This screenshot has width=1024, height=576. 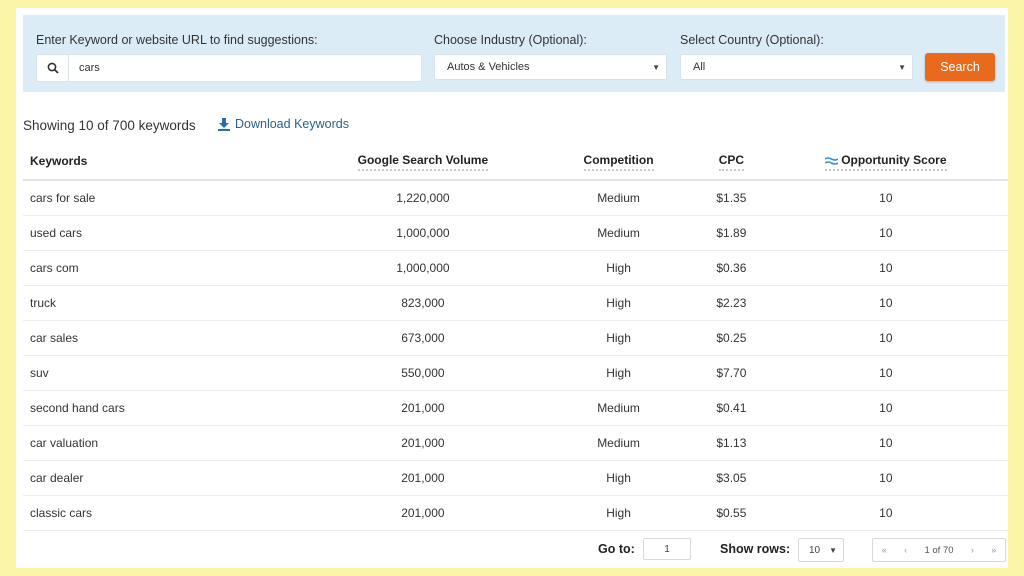 What do you see at coordinates (796, 67) in the screenshot?
I see `country-select: All ▼` at bounding box center [796, 67].